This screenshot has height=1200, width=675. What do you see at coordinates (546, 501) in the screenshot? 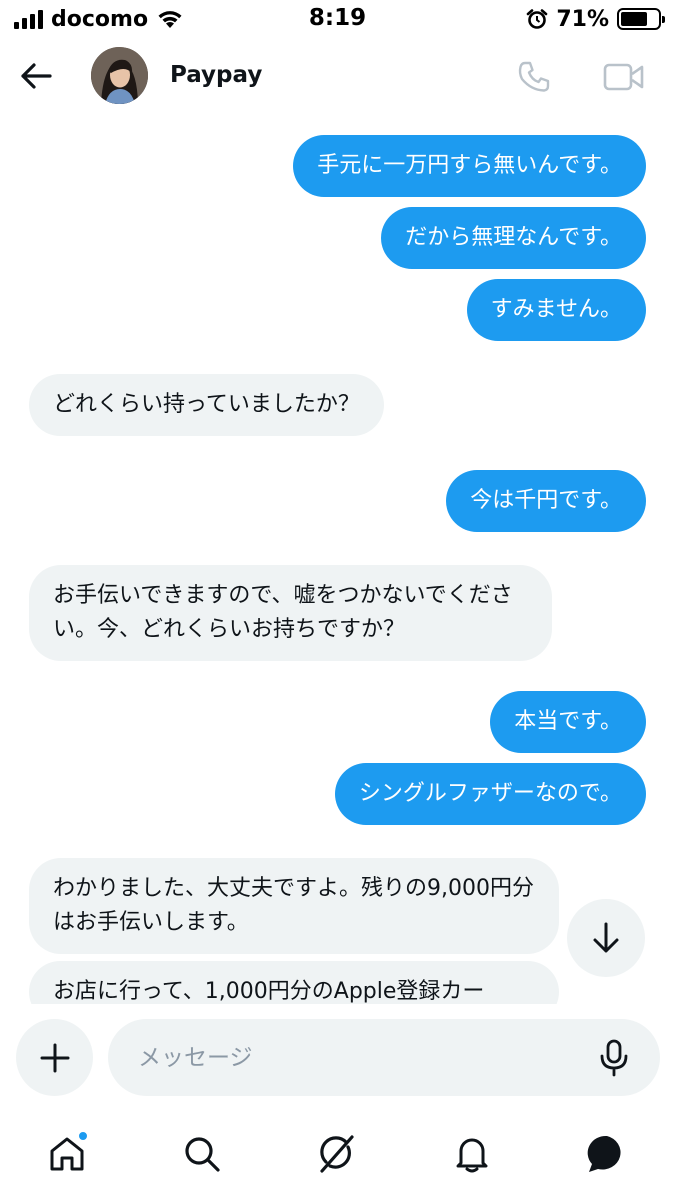
I see `outgoing-message: 今は千円です。` at bounding box center [546, 501].